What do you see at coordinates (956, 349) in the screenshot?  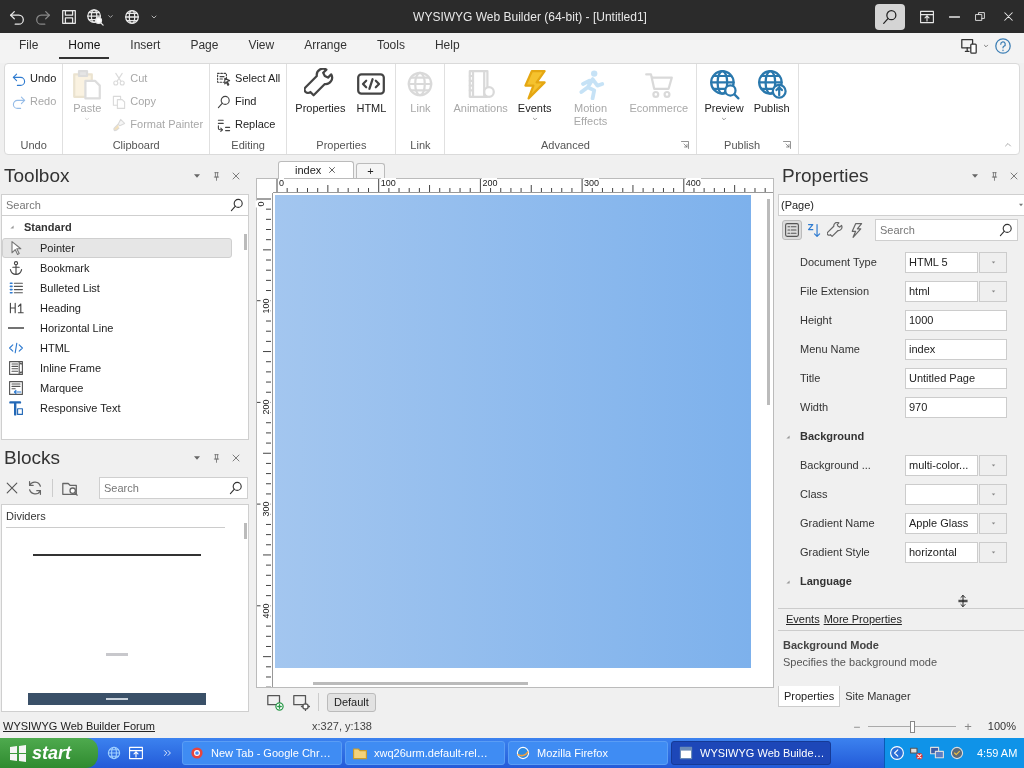 I see `property-field: index` at bounding box center [956, 349].